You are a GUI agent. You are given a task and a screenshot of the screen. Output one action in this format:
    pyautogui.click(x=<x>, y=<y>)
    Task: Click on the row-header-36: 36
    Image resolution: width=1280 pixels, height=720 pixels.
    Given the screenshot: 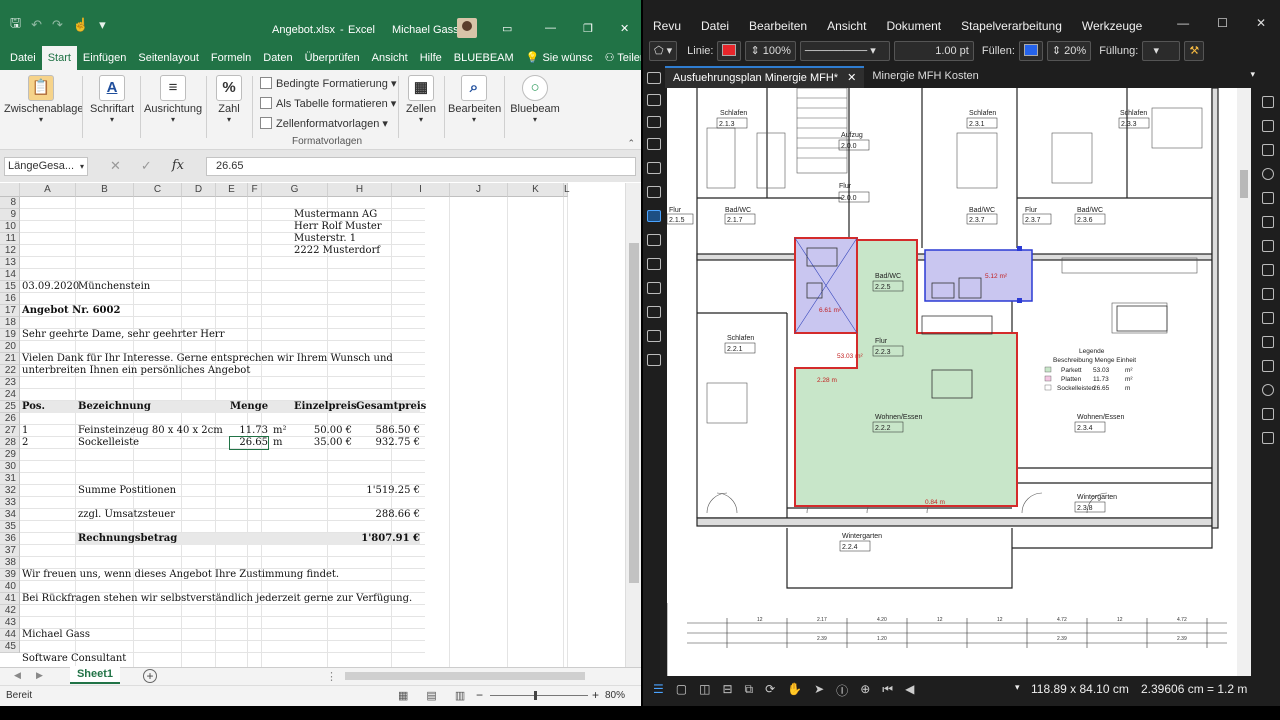 What is the action you would take?
    pyautogui.click(x=10, y=539)
    